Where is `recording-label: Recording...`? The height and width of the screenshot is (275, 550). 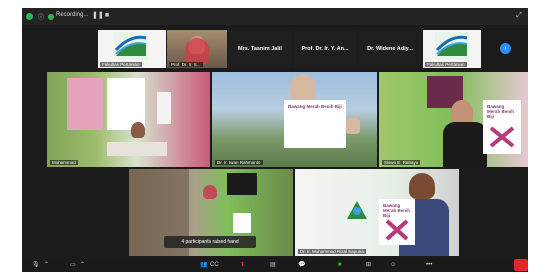 recording-label: Recording... is located at coordinates (72, 15).